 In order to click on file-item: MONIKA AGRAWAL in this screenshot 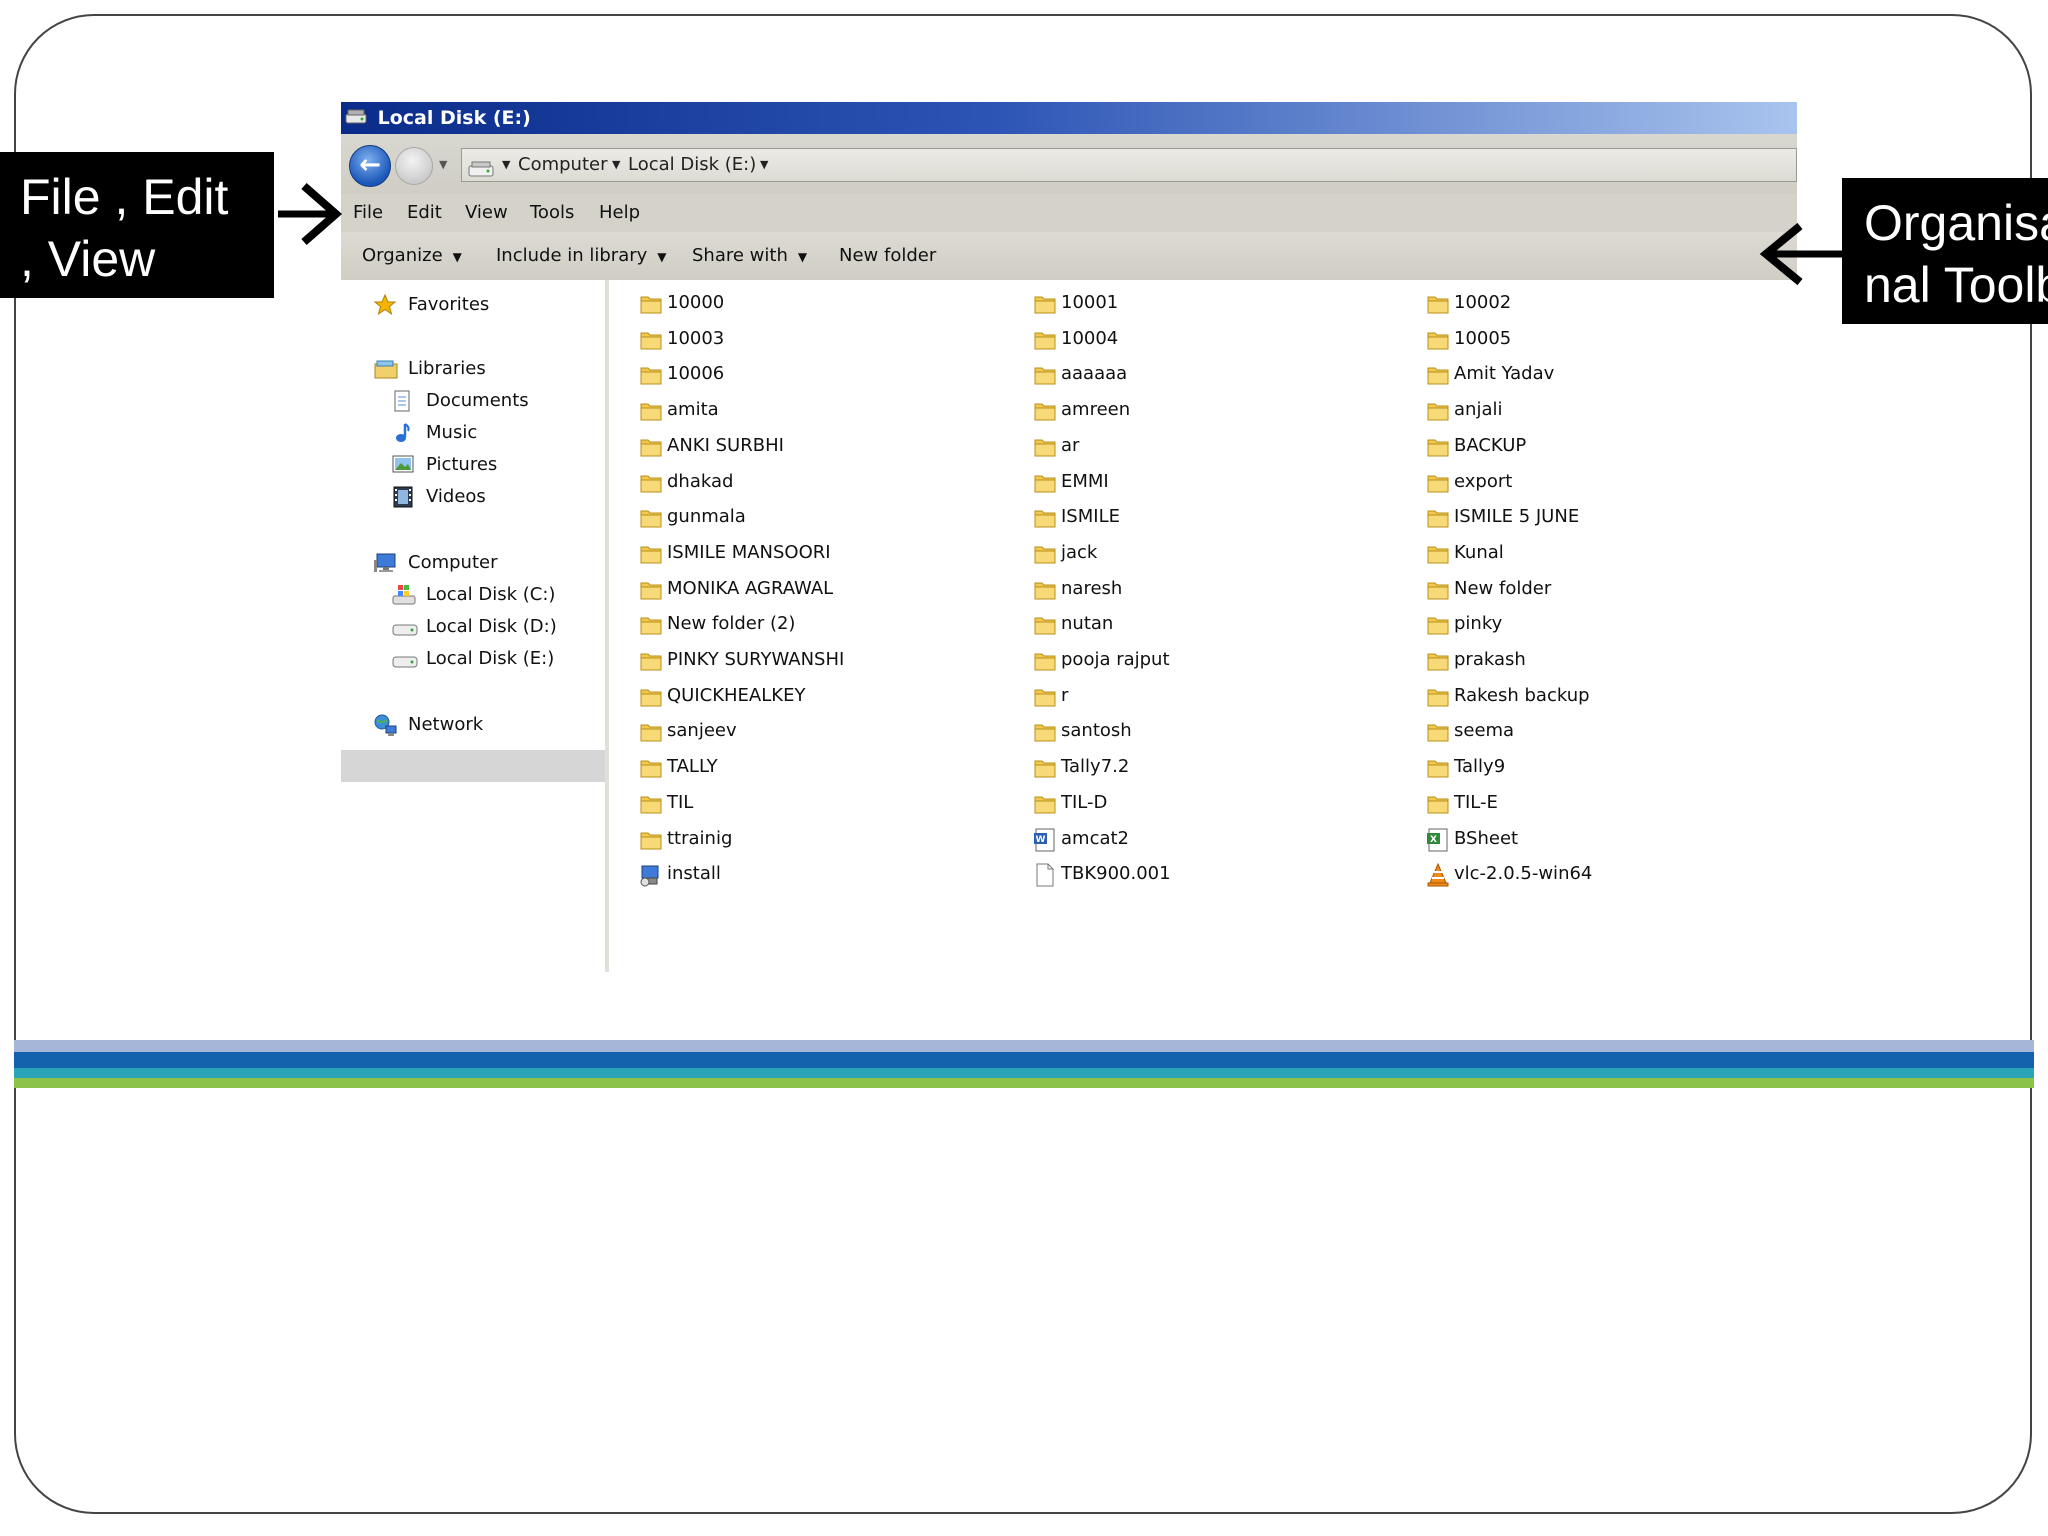, I will do `click(819, 589)`.